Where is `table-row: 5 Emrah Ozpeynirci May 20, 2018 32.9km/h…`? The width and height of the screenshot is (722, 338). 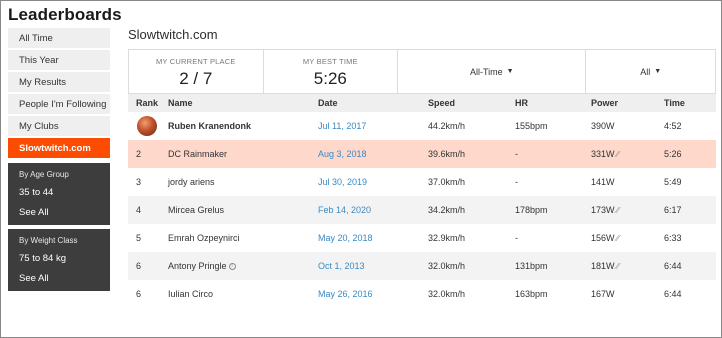 table-row: 5 Emrah Ozpeynirci May 20, 2018 32.9km/h… is located at coordinates (422, 238).